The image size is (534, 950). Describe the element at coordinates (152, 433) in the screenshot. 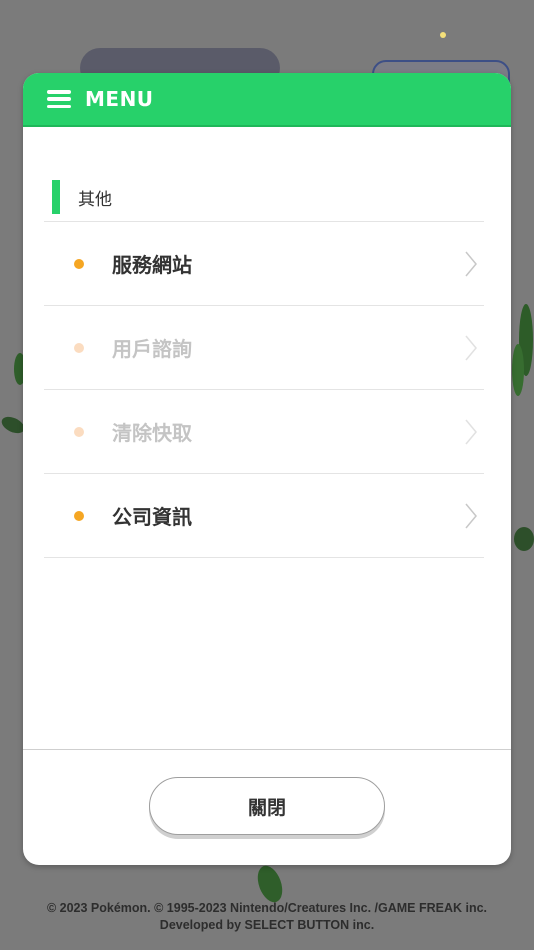

I see `menu-item-label: 清除快取` at that location.